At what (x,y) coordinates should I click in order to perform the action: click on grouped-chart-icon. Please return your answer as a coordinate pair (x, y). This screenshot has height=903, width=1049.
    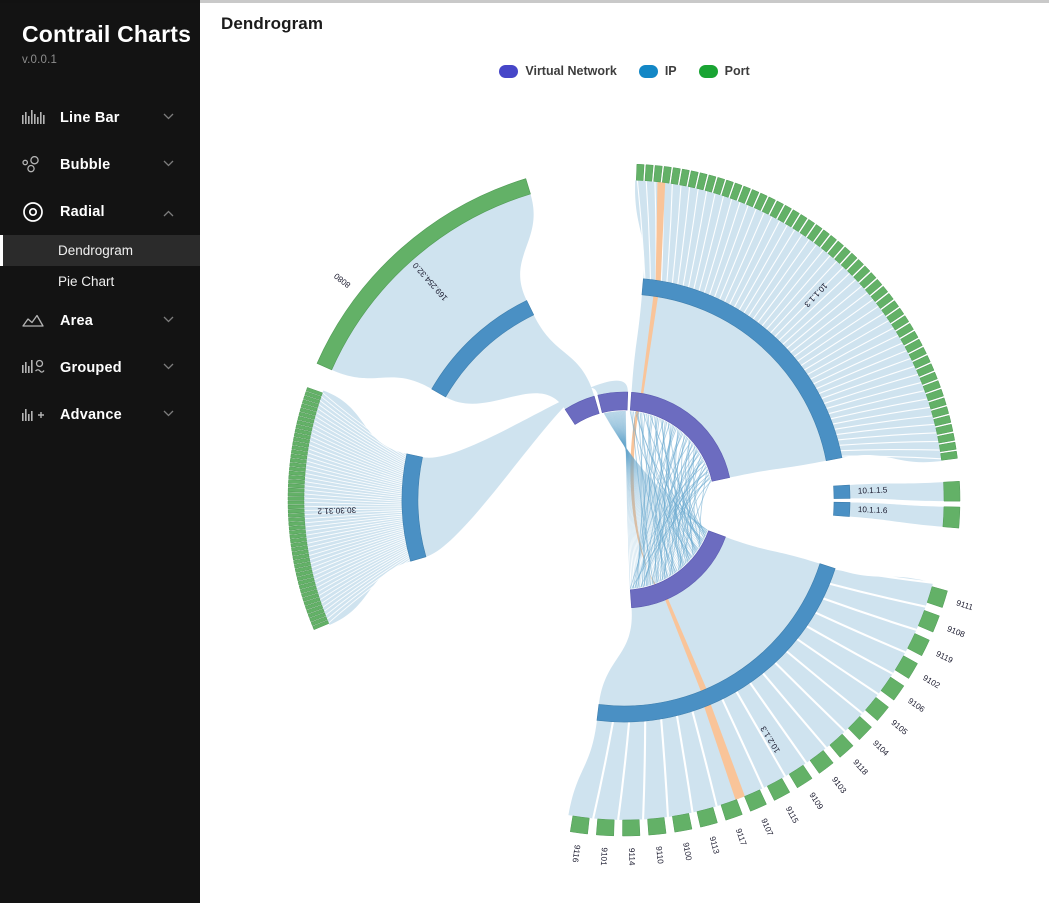
    Looking at the image, I should click on (35, 368).